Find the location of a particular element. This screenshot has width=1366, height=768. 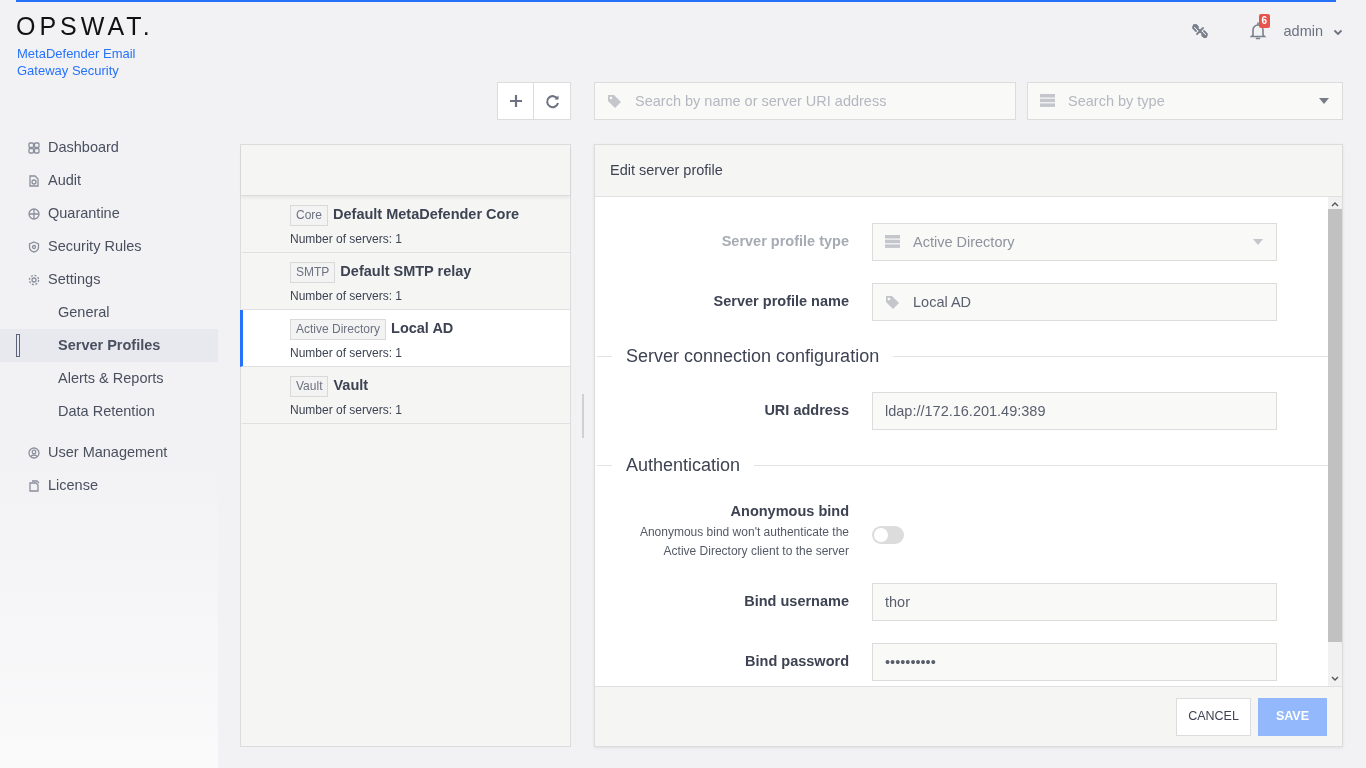

profile-name: Vault is located at coordinates (351, 385).